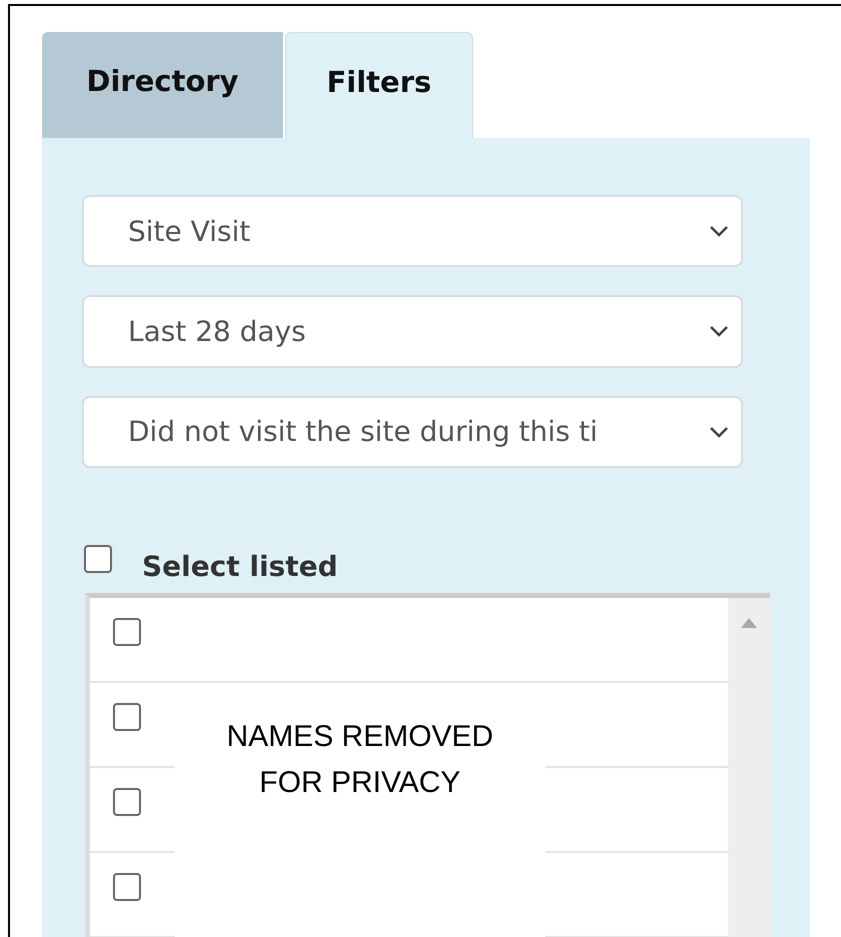 The height and width of the screenshot is (937, 841). Describe the element at coordinates (162, 85) in the screenshot. I see `tab: Directory` at that location.